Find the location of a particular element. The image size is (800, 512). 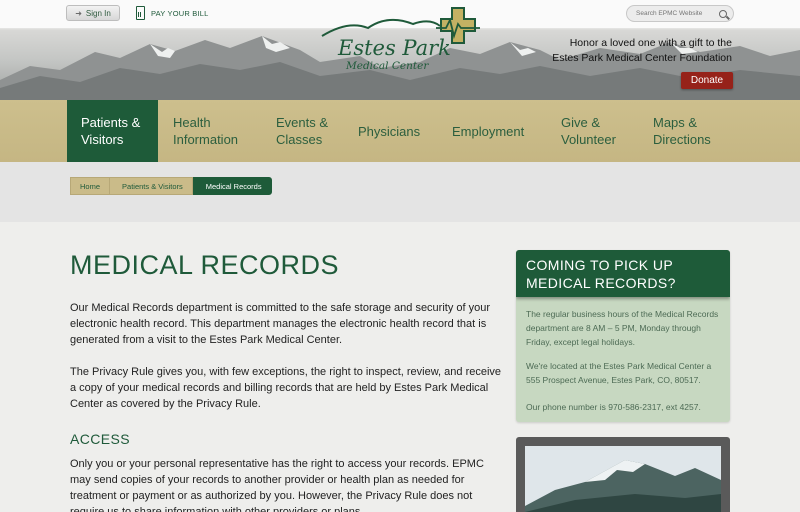

nav-physicians: Physicians is located at coordinates (398, 131).